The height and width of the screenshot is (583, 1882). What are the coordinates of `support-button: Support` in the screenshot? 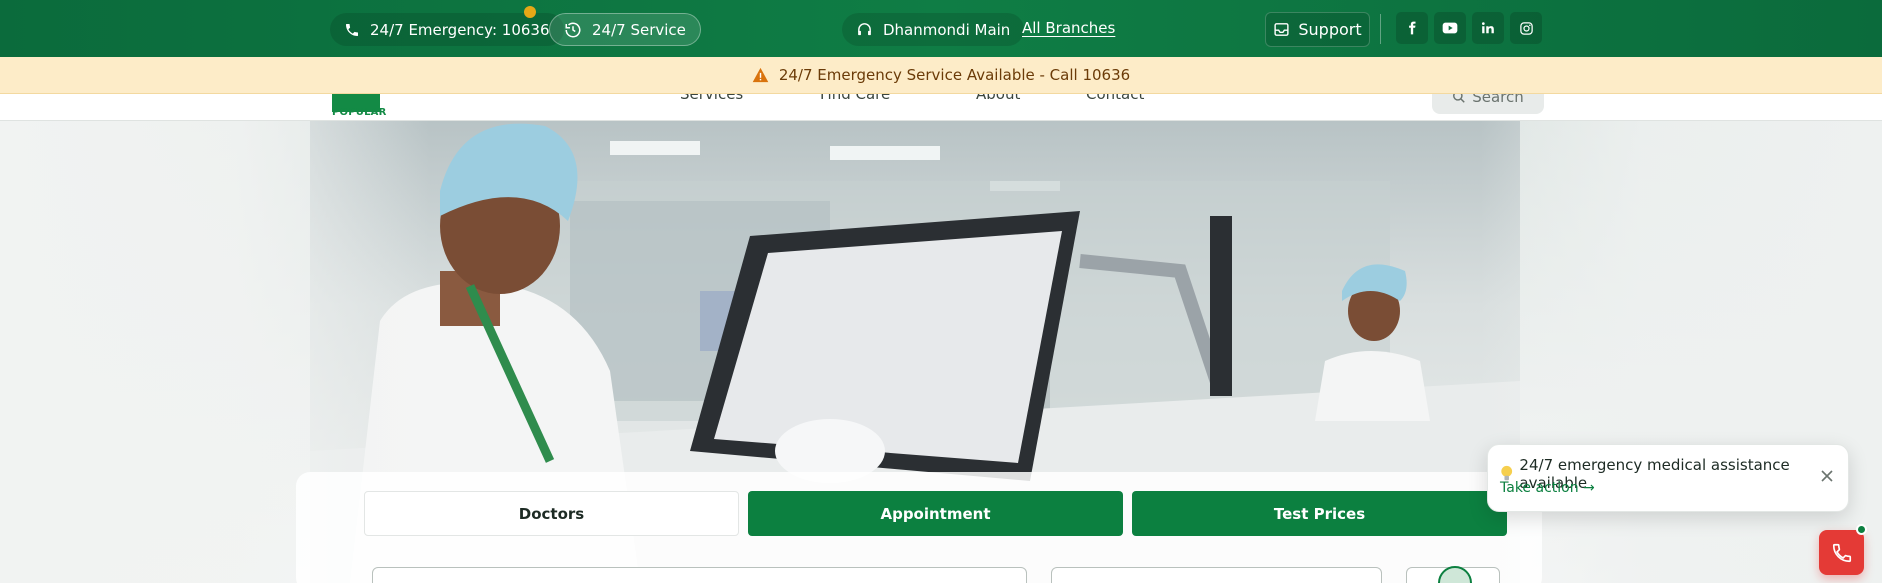 It's located at (1317, 29).